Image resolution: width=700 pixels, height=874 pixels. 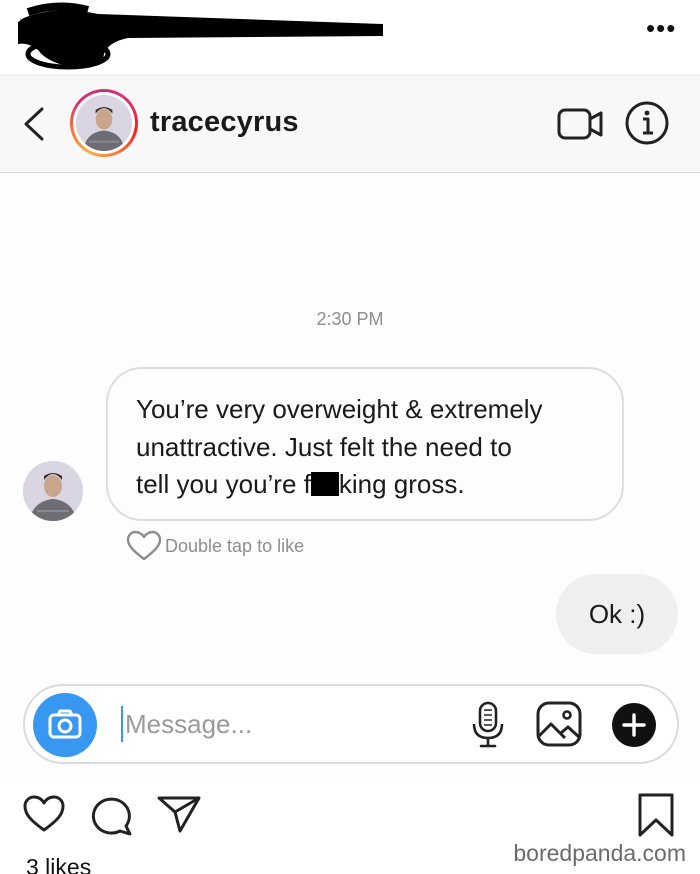 I want to click on dm-header: tracecyrus, so click(x=350, y=124).